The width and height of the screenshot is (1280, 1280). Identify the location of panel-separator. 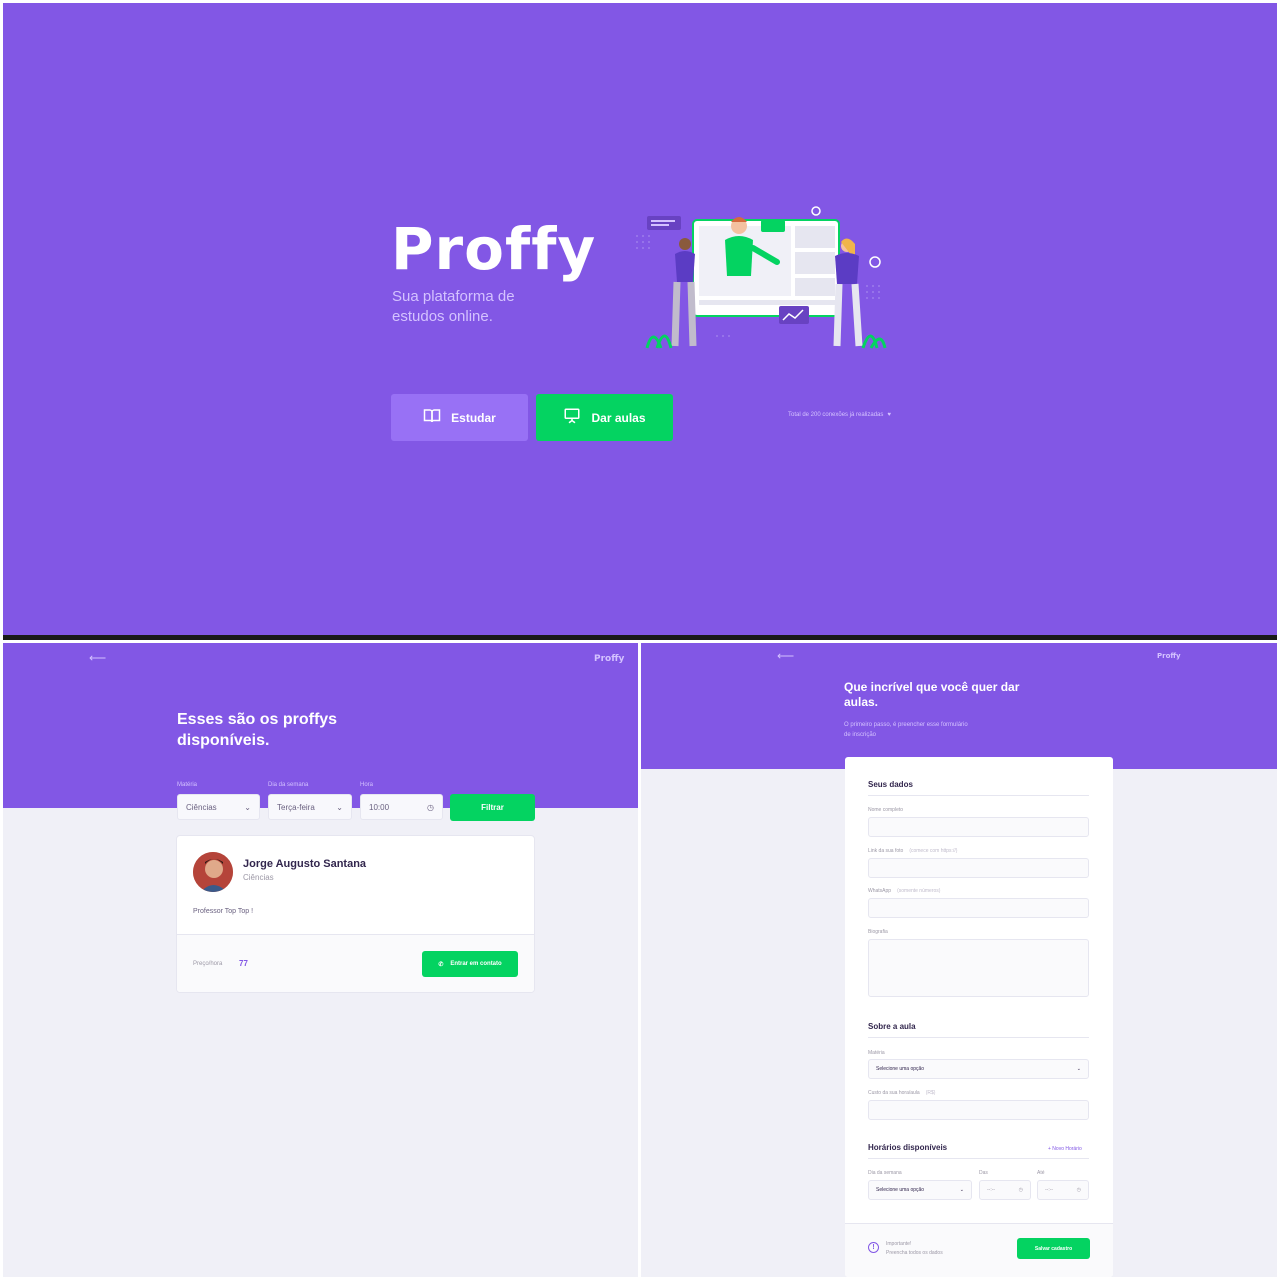
(640, 637).